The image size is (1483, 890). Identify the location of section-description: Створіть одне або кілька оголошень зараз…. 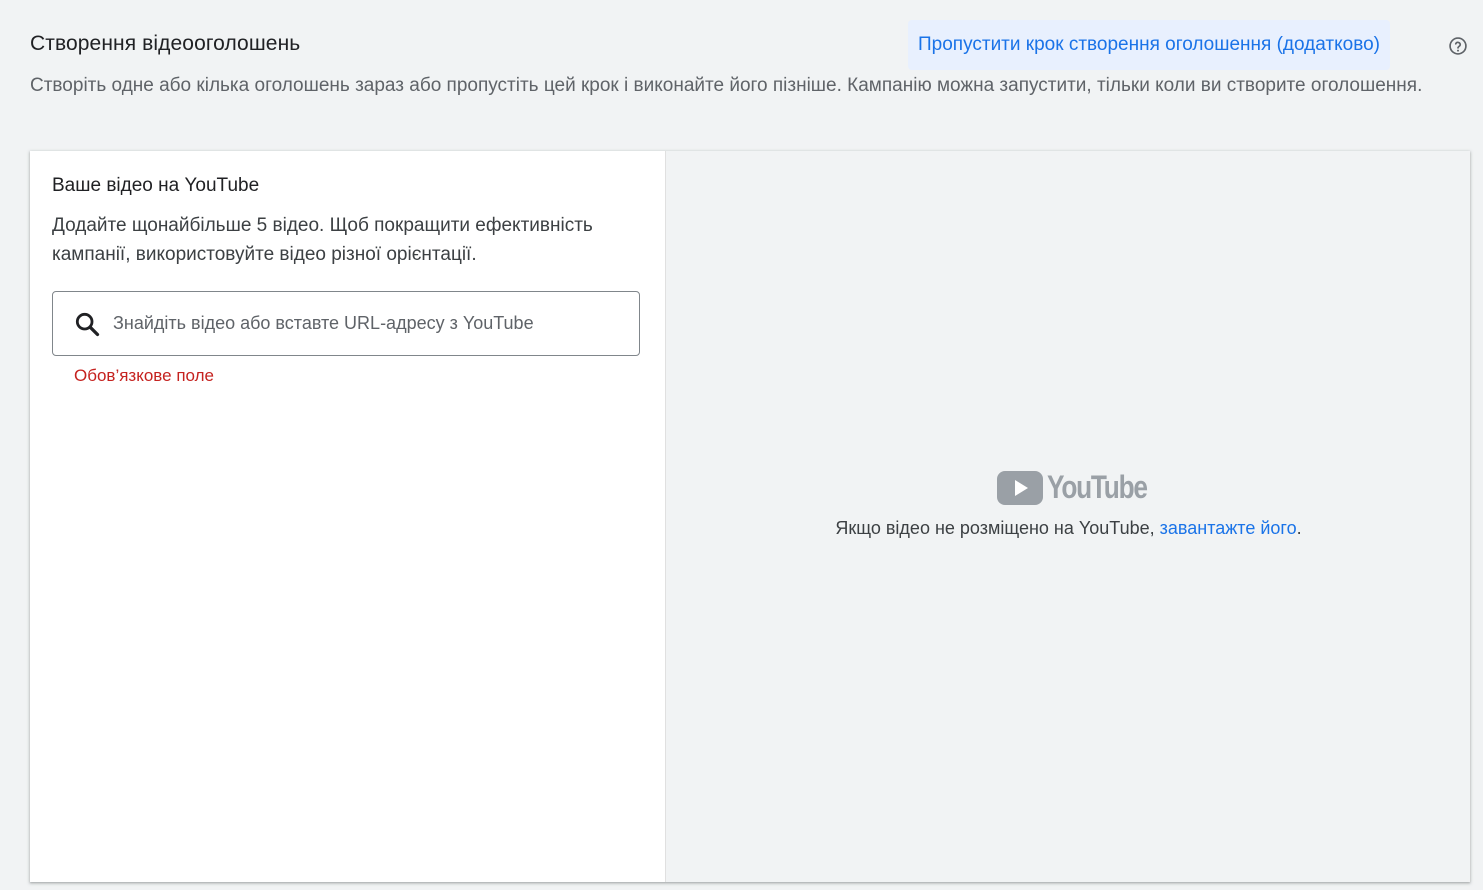
(726, 85).